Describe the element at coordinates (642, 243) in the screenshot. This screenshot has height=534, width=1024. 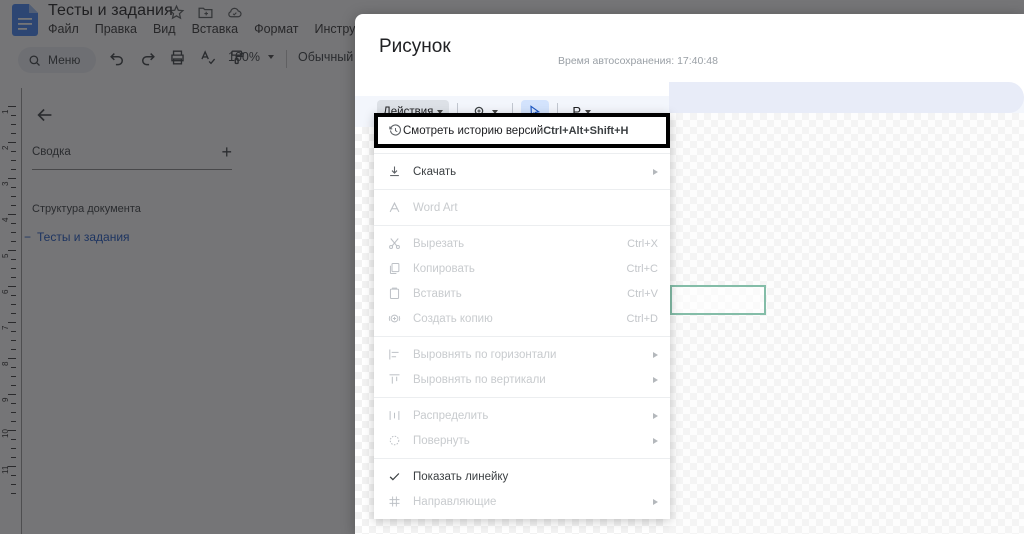
I see `menu-item-shortcut: Ctrl+X` at that location.